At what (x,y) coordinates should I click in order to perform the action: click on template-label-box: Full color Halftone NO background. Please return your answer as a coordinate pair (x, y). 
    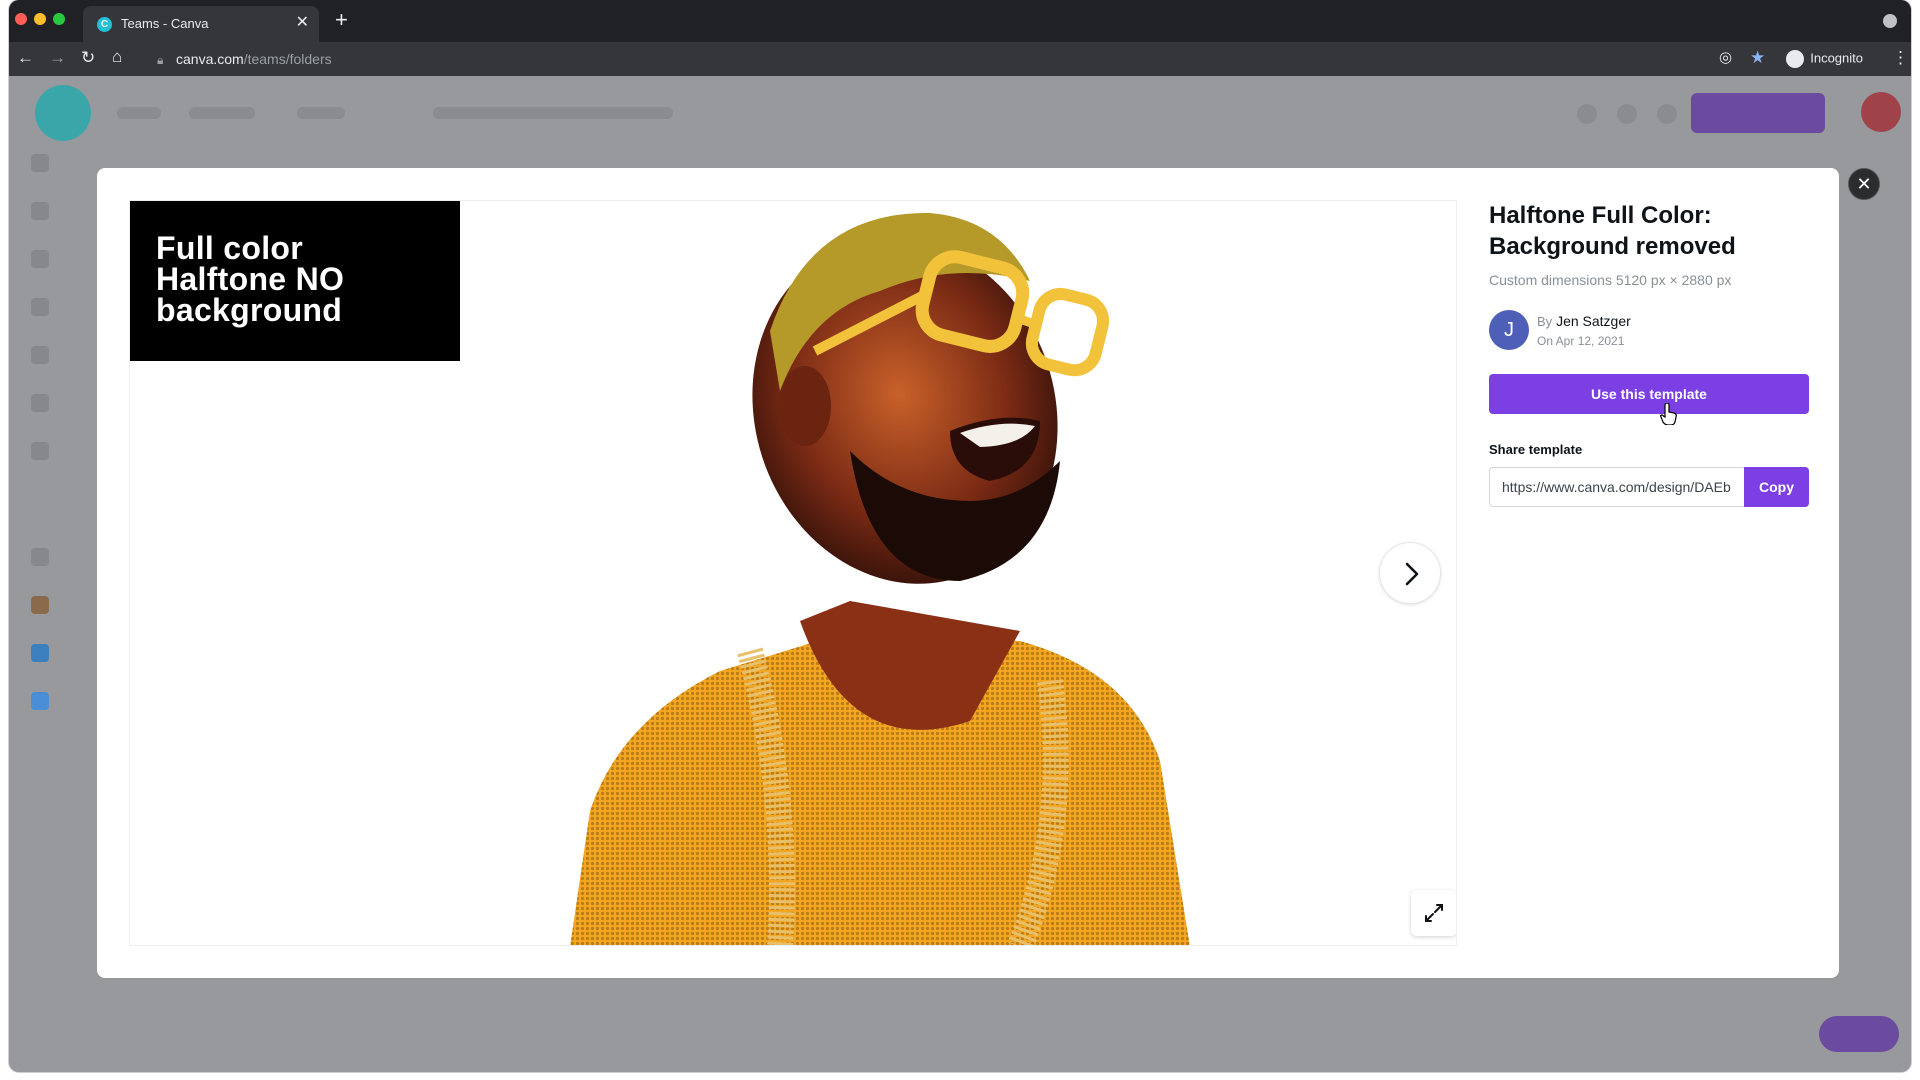
    Looking at the image, I should click on (295, 281).